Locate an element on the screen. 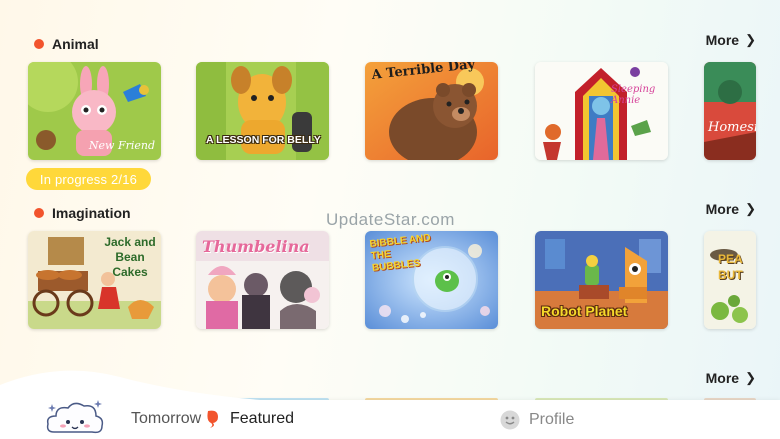 The image size is (780, 439). chevron-right-icon: ❯ is located at coordinates (750, 377).